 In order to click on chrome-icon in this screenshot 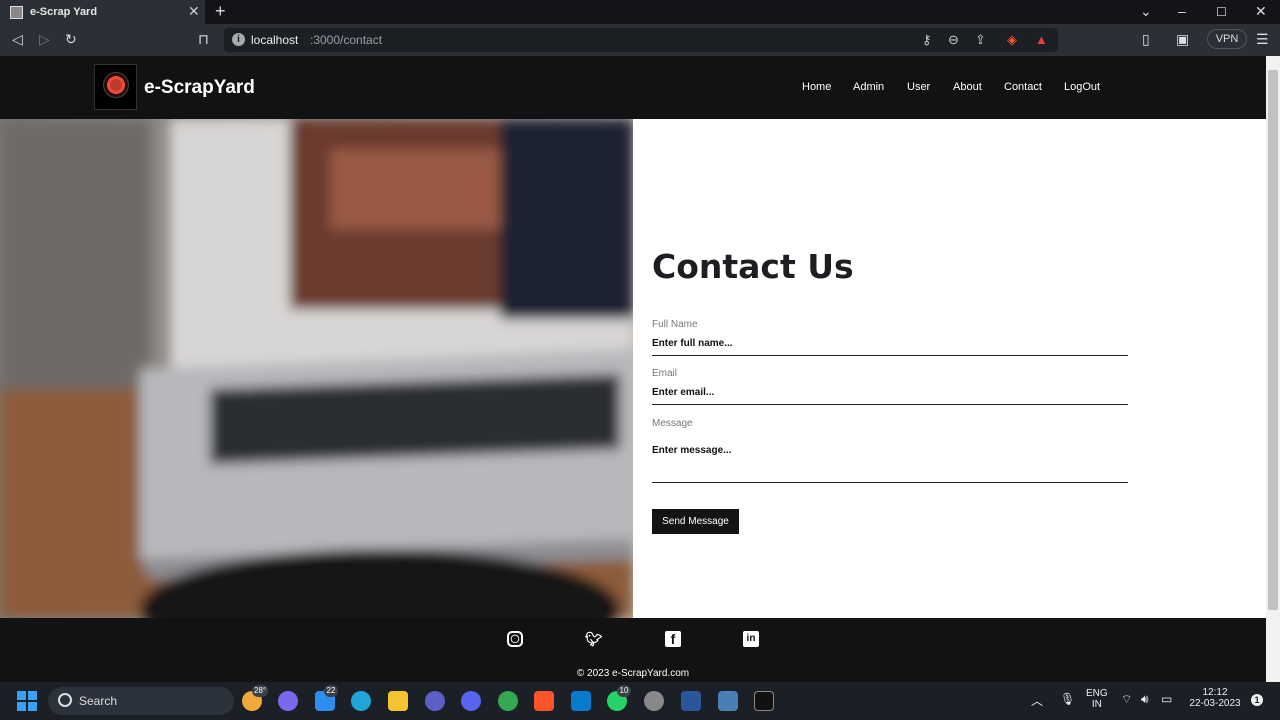, I will do `click(508, 701)`.